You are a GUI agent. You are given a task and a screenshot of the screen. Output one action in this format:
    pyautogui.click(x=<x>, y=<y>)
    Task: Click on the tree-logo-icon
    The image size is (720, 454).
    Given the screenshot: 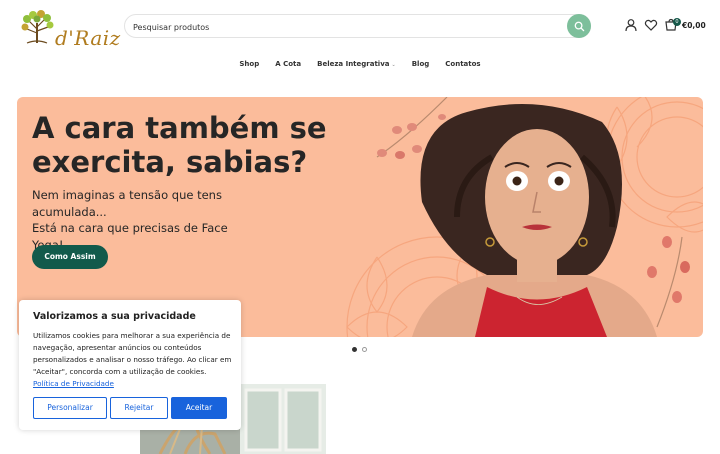 What is the action you would take?
    pyautogui.click(x=37, y=27)
    